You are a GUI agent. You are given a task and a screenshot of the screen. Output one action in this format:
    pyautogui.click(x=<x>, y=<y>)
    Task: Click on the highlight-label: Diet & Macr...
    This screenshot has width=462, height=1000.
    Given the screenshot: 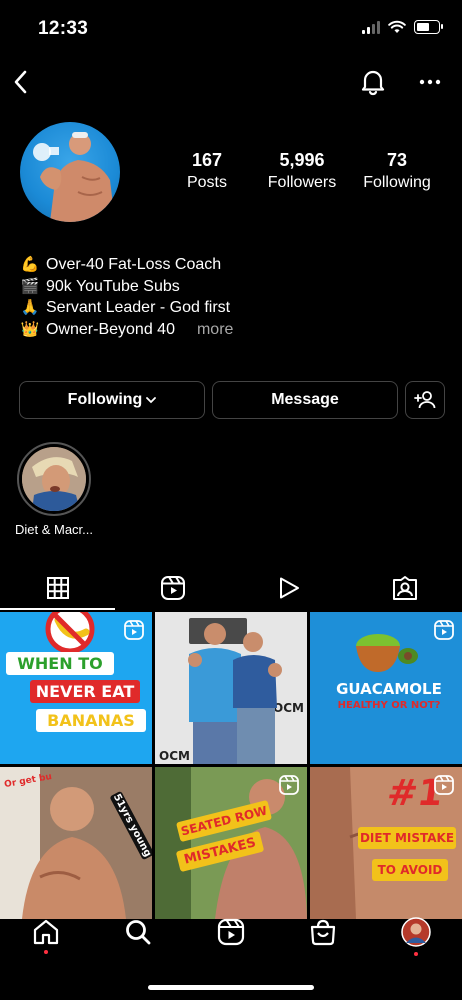 What is the action you would take?
    pyautogui.click(x=54, y=529)
    